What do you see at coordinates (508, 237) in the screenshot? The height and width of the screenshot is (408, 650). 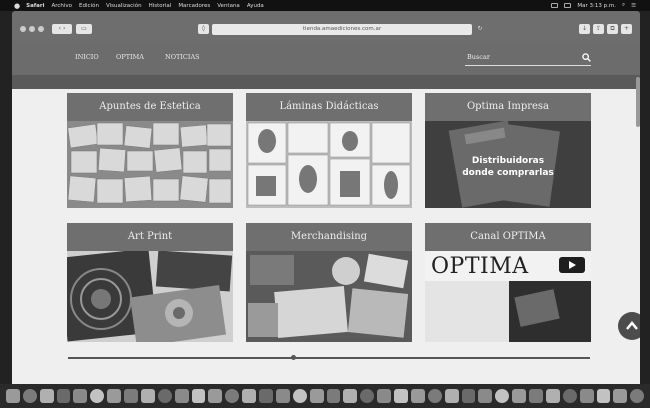 I see `tile-title: Canal OPTIMA` at bounding box center [508, 237].